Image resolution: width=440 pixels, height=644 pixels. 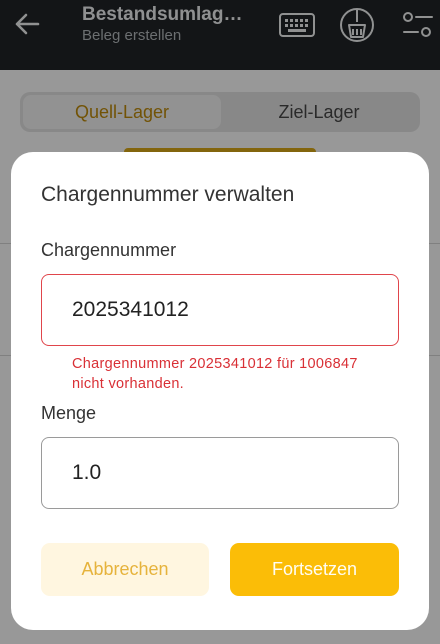 I want to click on batch-number-input, so click(x=227, y=309).